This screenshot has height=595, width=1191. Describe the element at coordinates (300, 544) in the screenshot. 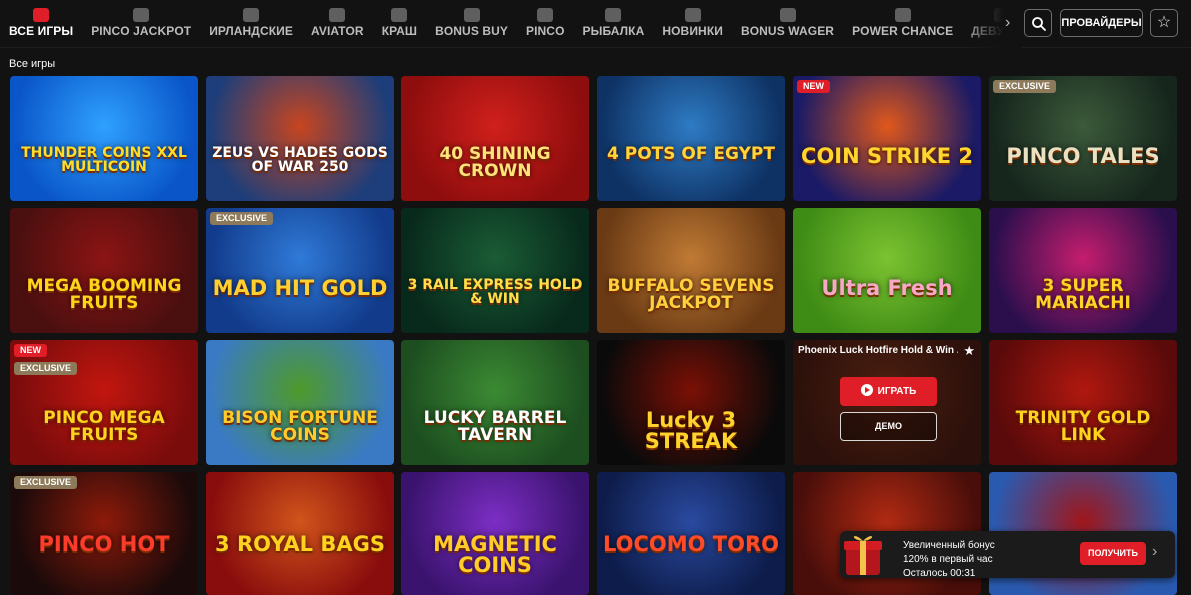

I see `game-title: 3 ROYAL BAGS` at that location.